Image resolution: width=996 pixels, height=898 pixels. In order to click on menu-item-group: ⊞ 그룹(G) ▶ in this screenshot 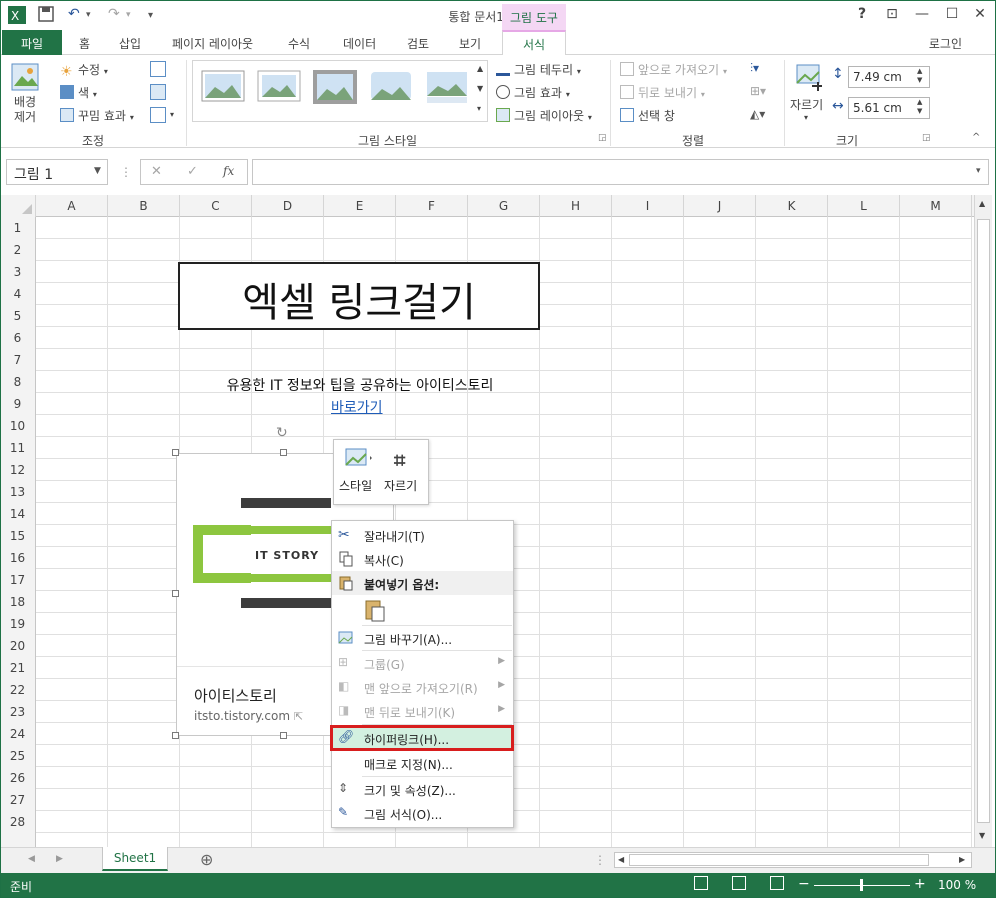, I will do `click(422, 663)`.